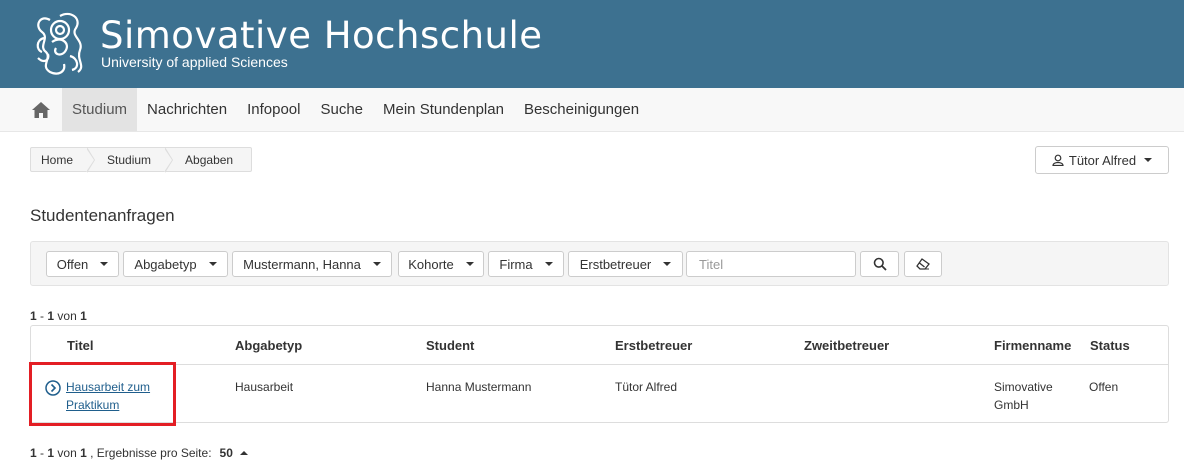  Describe the element at coordinates (226, 453) in the screenshot. I see `per-page-select: 50` at that location.